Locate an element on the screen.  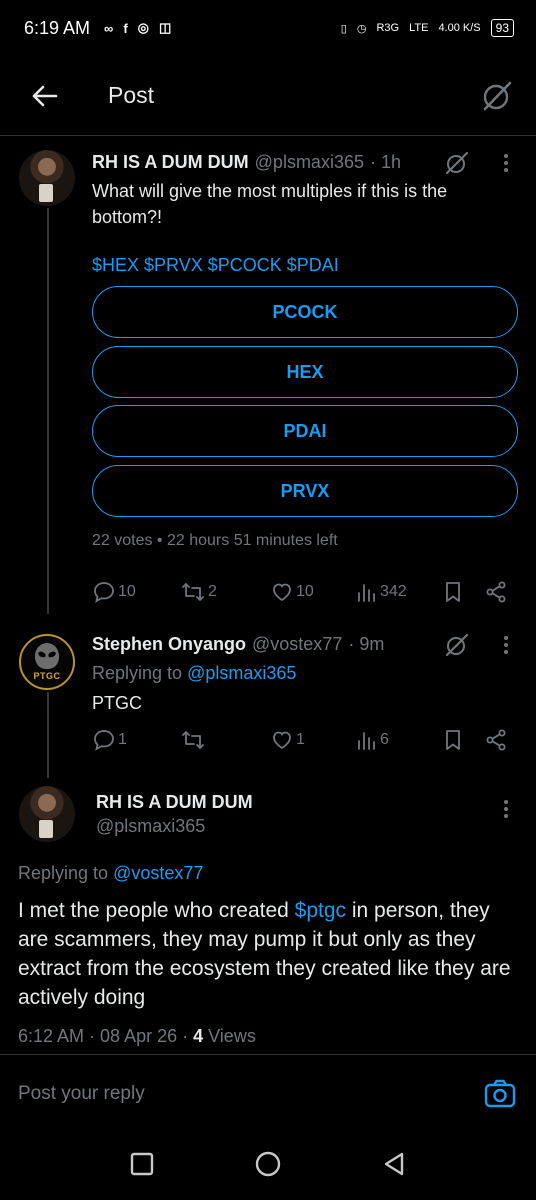
thread-line is located at coordinates (48, 735).